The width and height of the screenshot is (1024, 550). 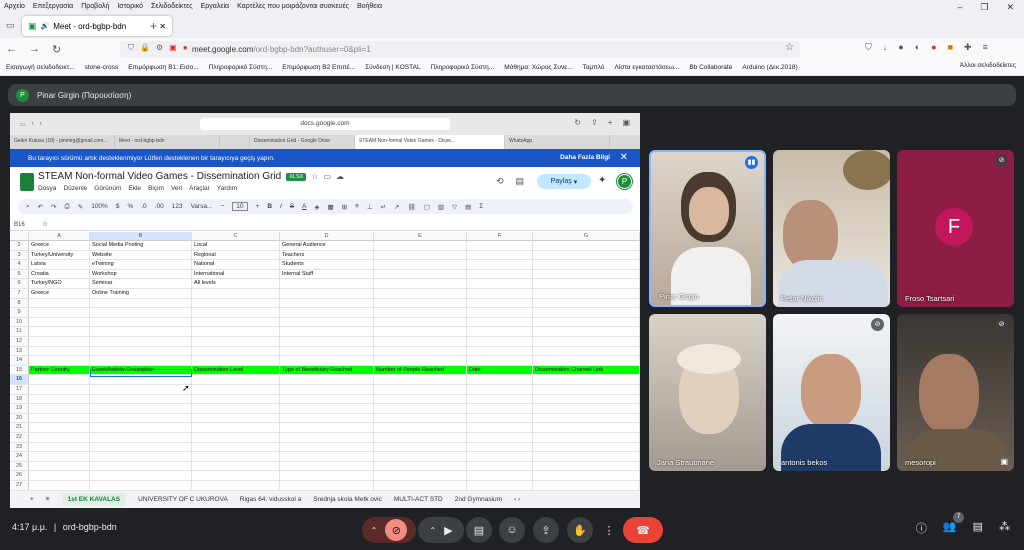 I want to click on captions-button: ▤, so click(x=479, y=530).